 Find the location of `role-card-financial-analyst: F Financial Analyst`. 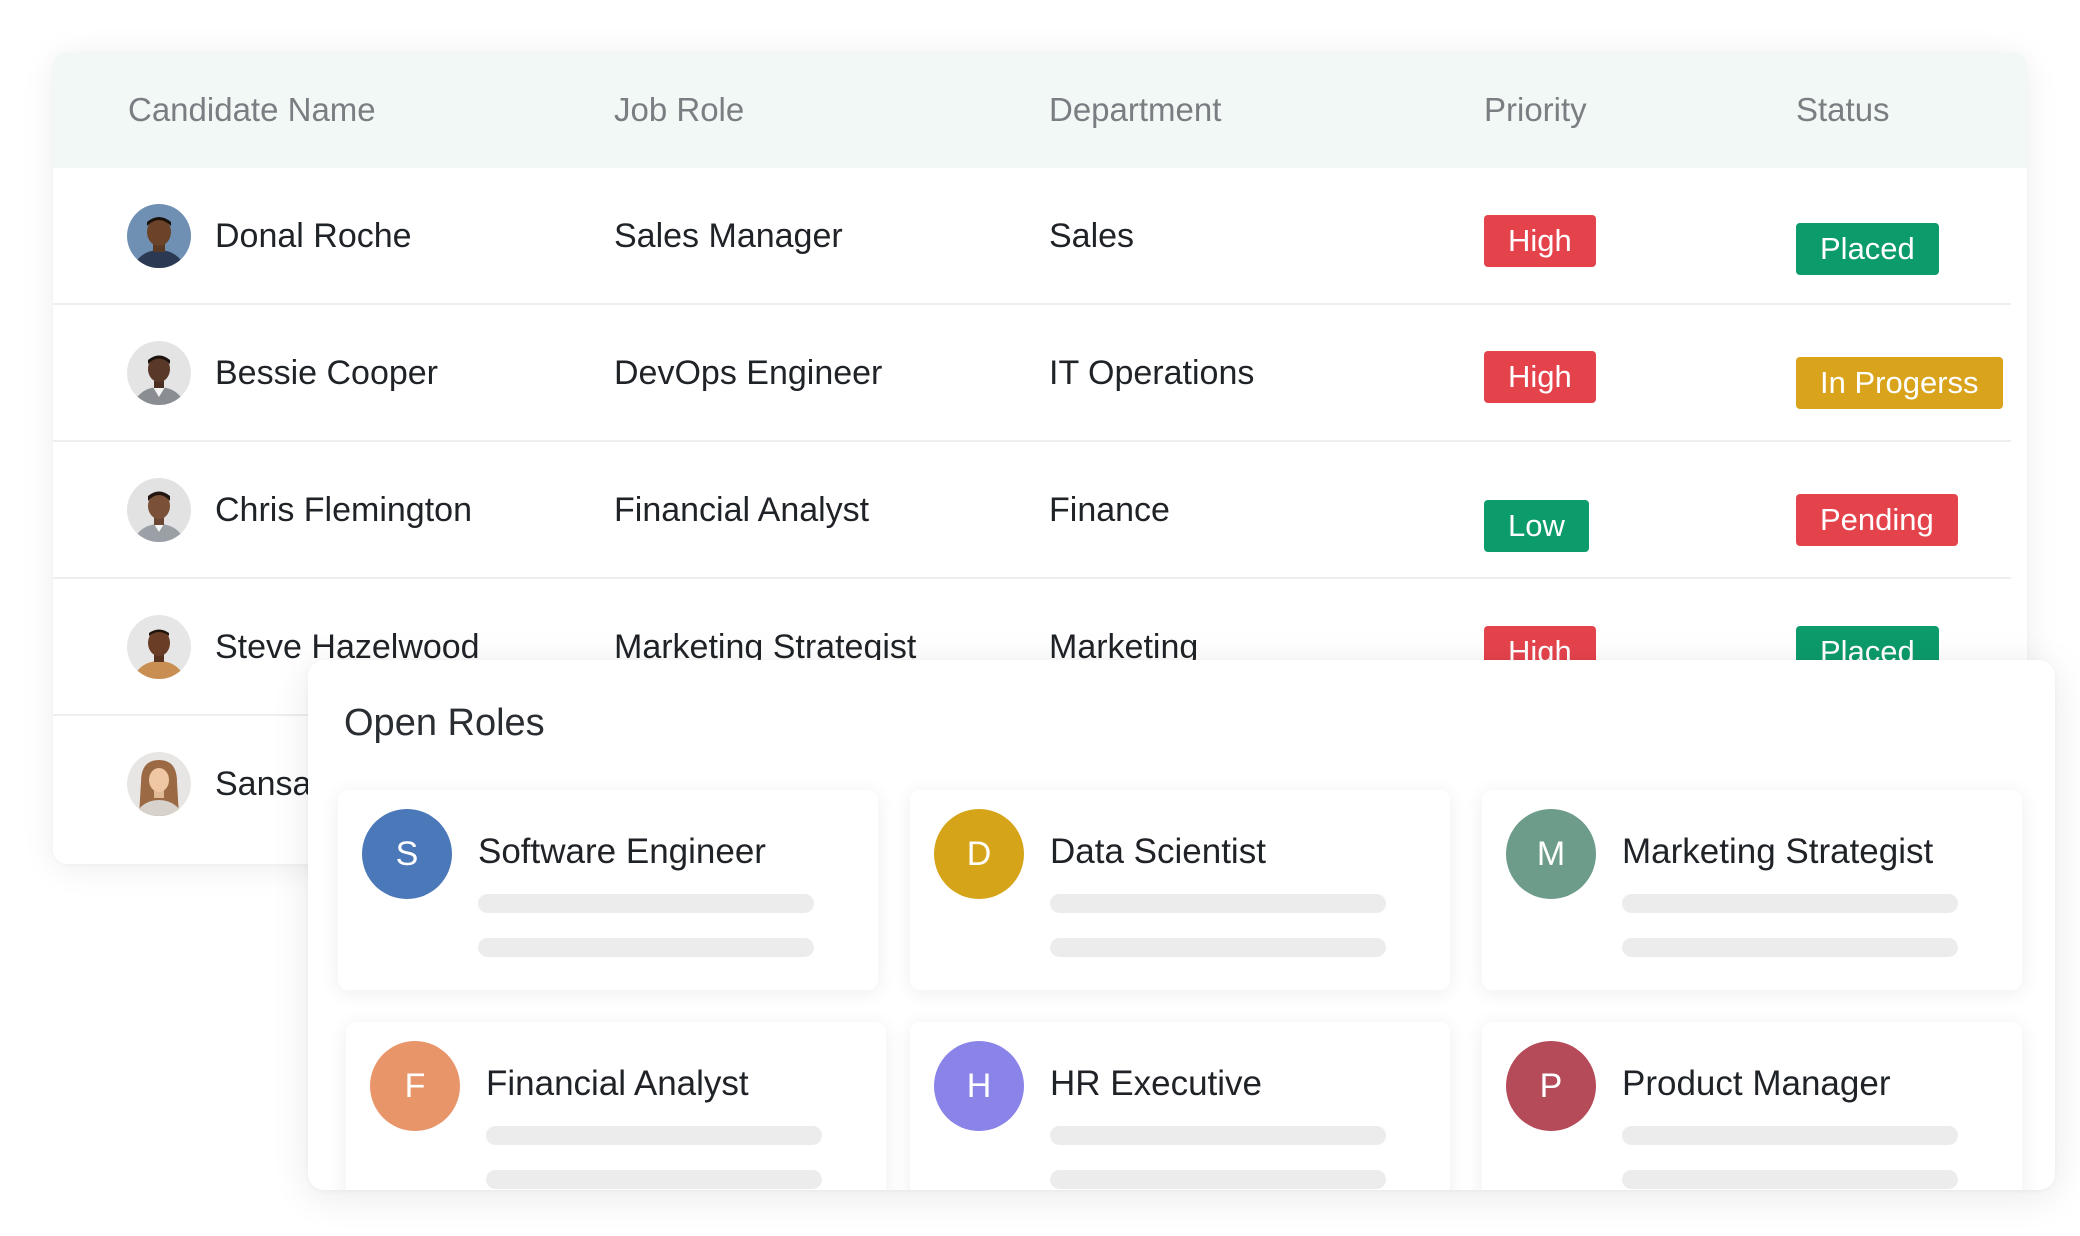

role-card-financial-analyst: F Financial Analyst is located at coordinates (616, 1106).